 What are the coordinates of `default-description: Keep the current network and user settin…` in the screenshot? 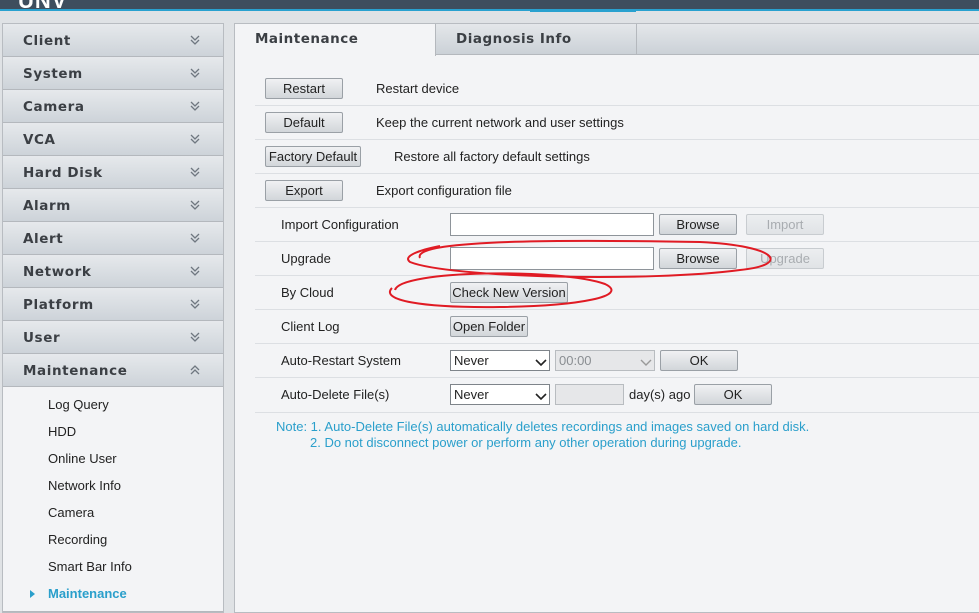 It's located at (500, 122).